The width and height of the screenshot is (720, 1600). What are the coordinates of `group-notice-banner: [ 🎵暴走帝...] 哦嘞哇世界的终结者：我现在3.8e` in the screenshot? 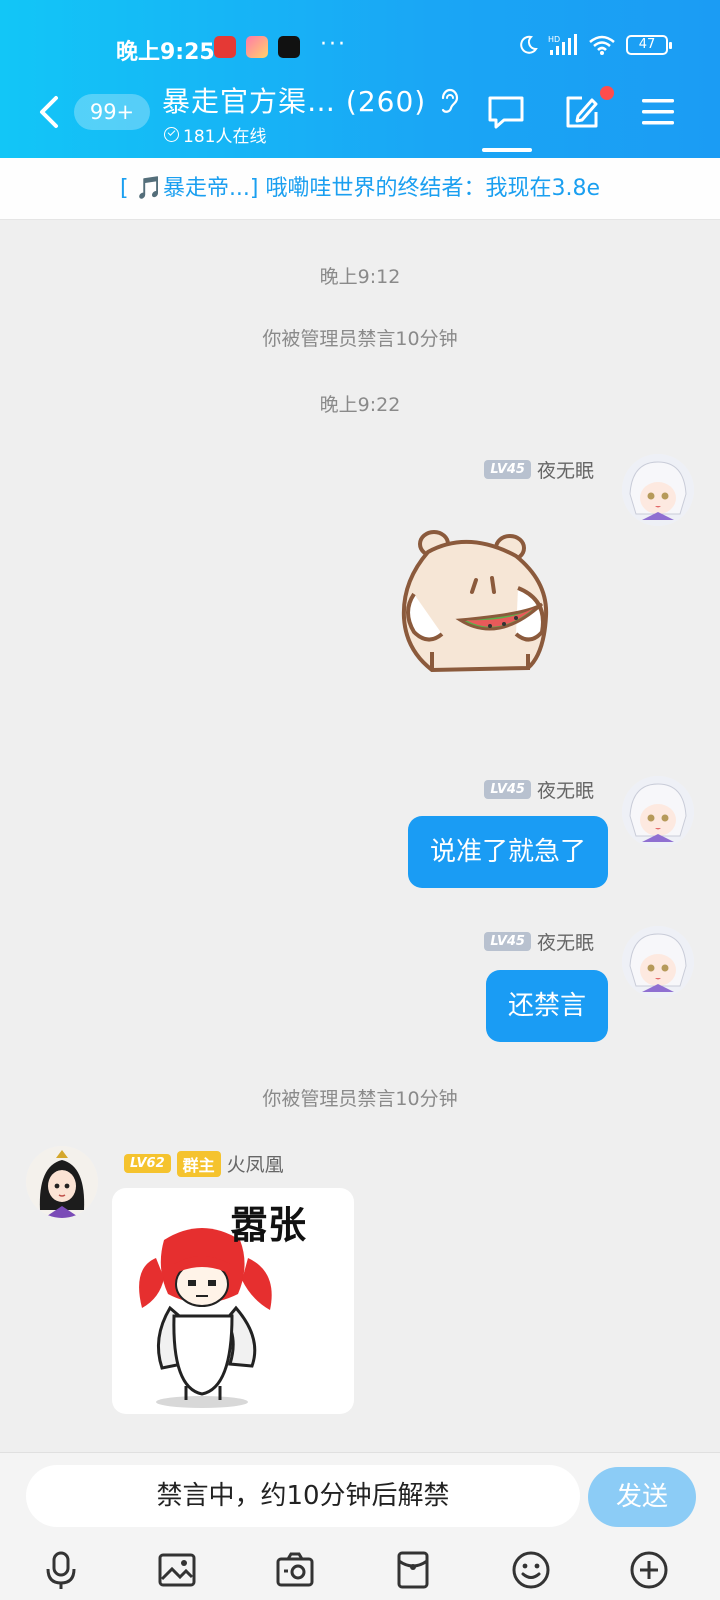 It's located at (360, 189).